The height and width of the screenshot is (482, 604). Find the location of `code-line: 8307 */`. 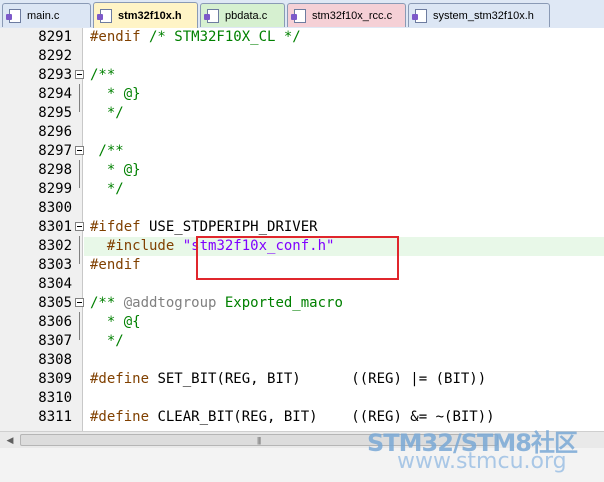

code-line: 8307 */ is located at coordinates (302, 341).